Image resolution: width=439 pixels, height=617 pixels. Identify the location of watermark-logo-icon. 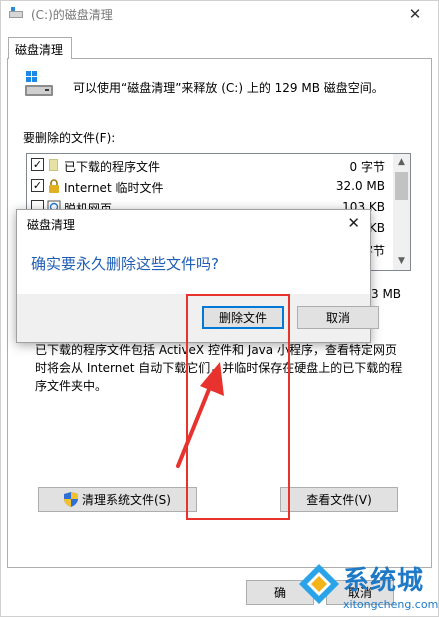
(319, 584).